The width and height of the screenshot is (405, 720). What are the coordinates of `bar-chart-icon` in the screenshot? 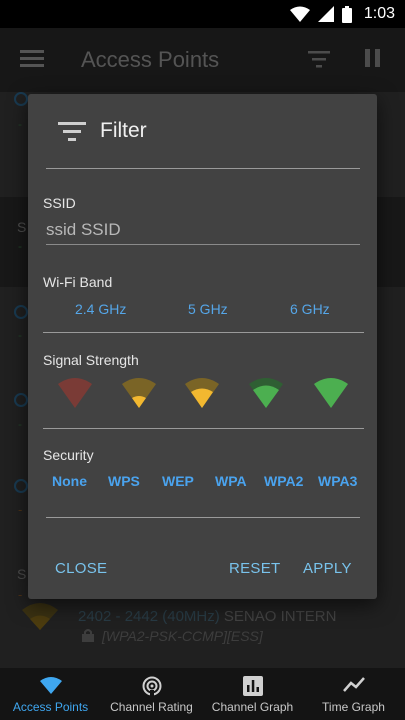 It's located at (252, 686).